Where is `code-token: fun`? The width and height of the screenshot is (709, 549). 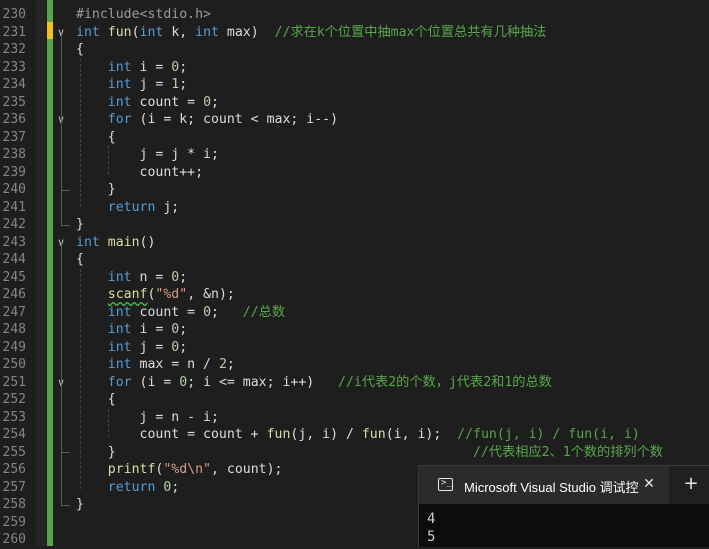
code-token: fun is located at coordinates (278, 434).